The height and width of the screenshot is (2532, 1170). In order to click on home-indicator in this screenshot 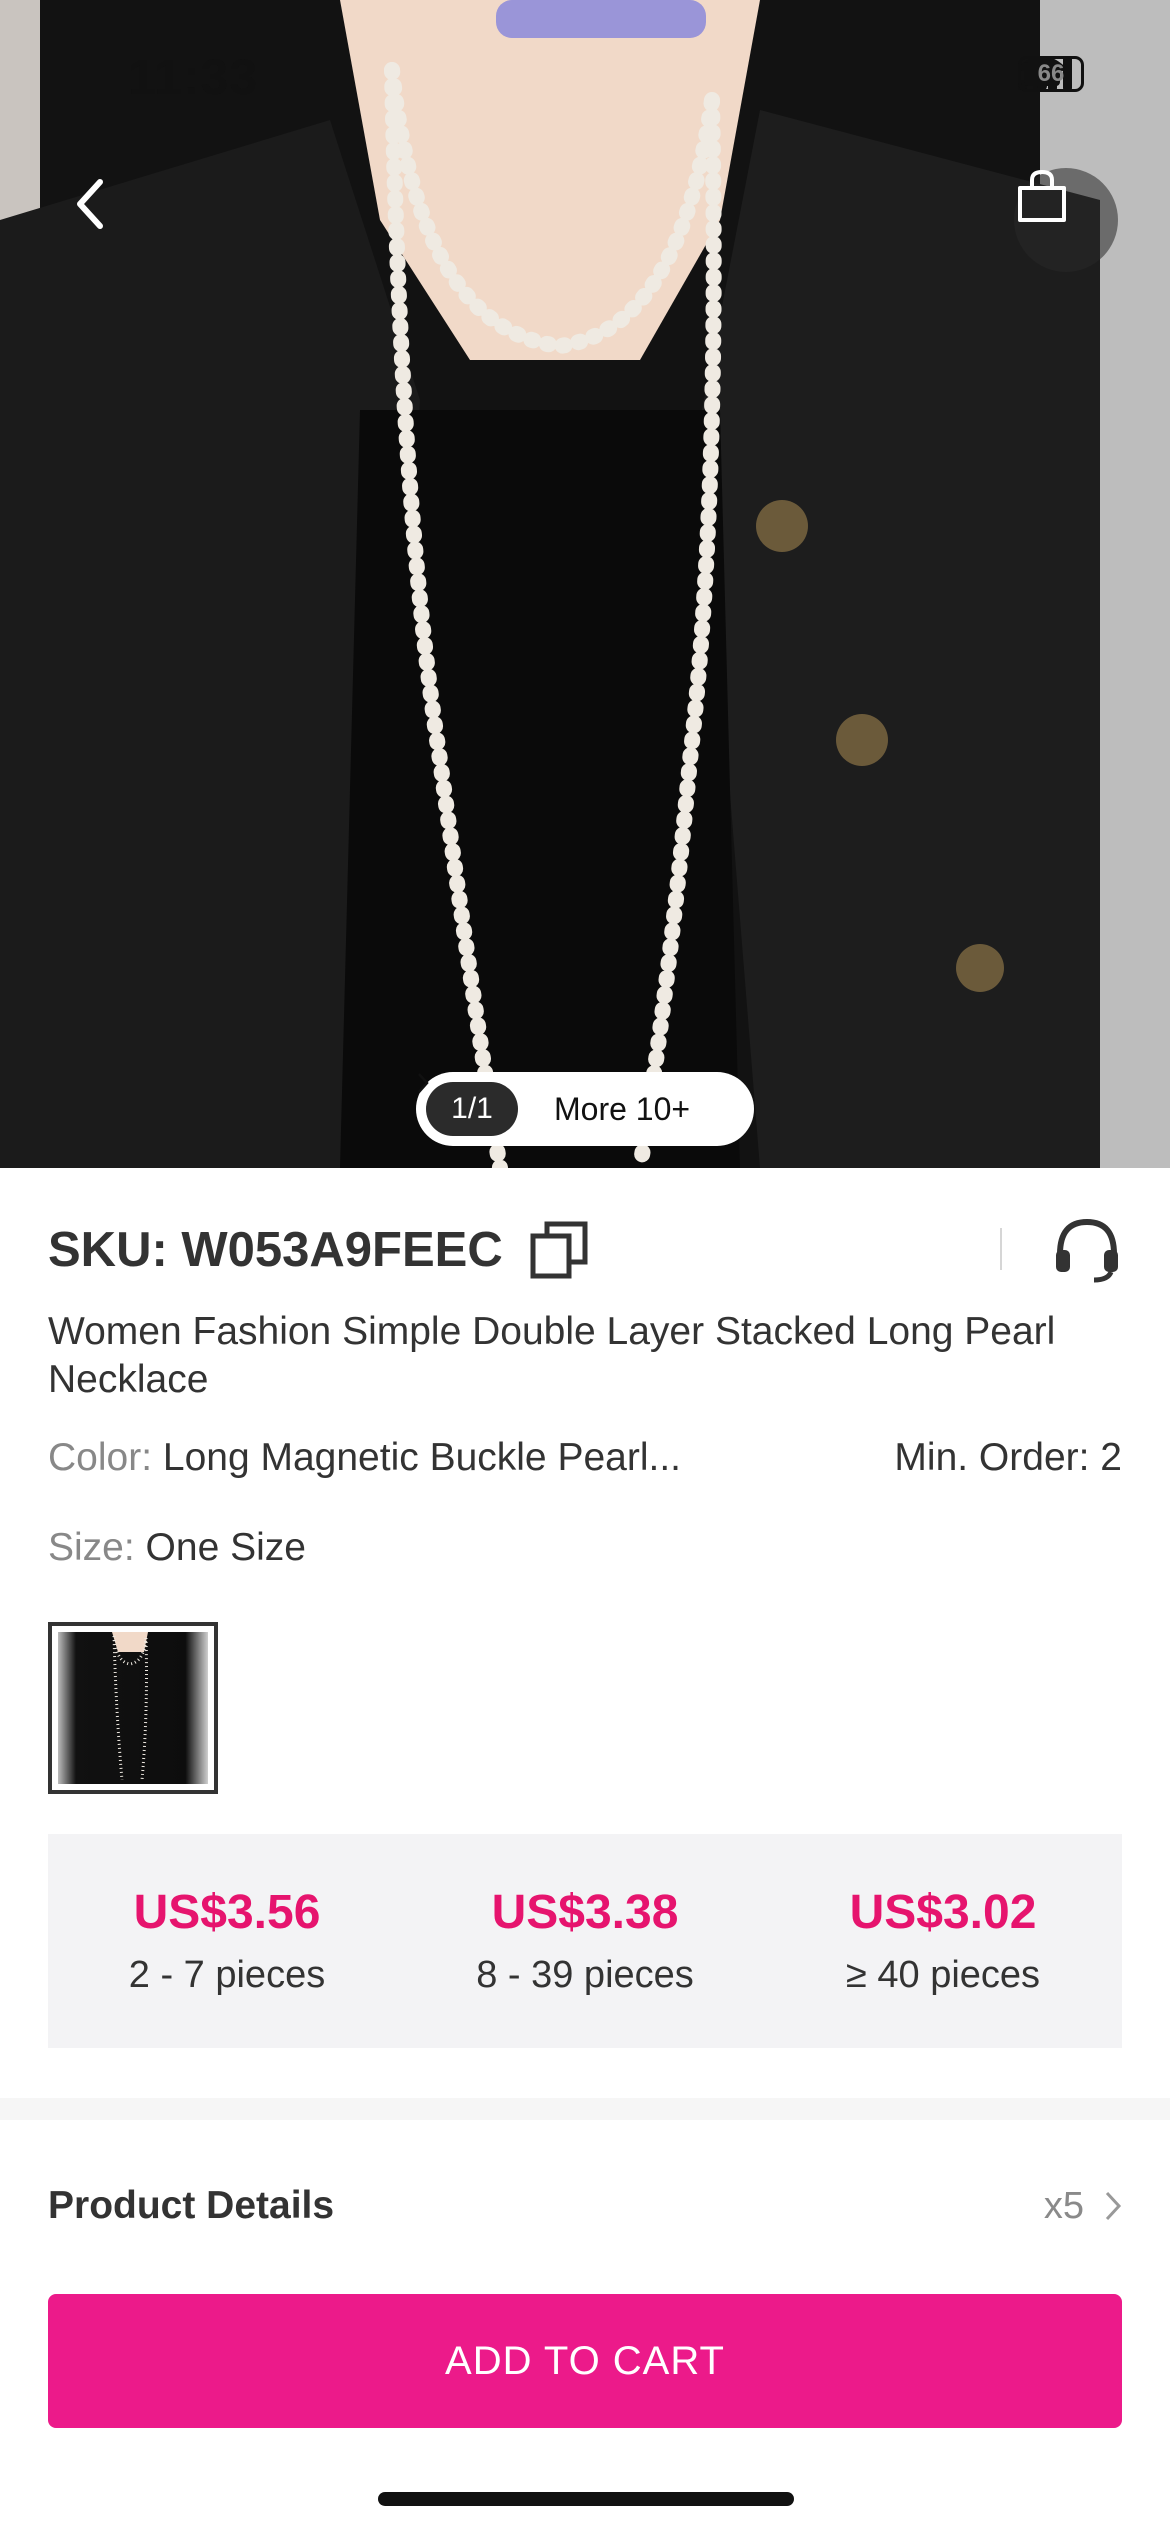, I will do `click(586, 2499)`.